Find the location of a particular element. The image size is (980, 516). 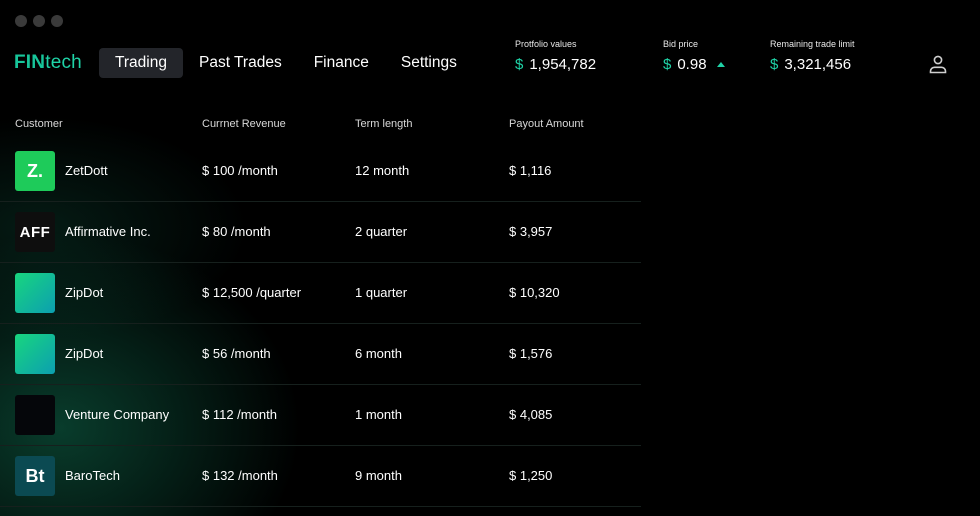

stat-portfolio: Protfolio values $ 1,954,782 is located at coordinates (555, 56).